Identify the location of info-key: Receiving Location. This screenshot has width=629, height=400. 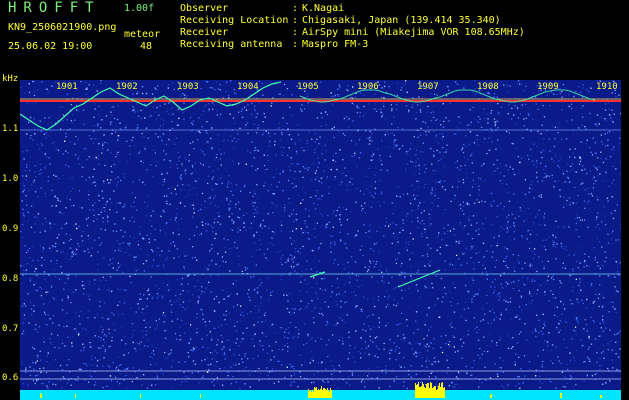
(234, 20).